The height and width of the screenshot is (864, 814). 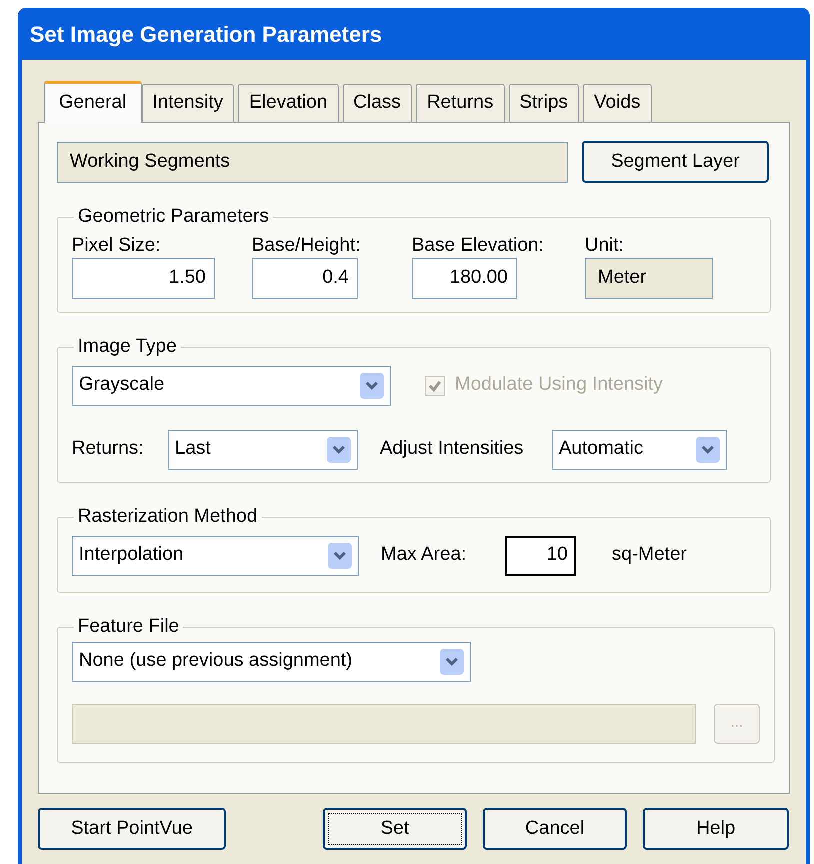 I want to click on group-title: Rasterization Method, so click(x=168, y=517).